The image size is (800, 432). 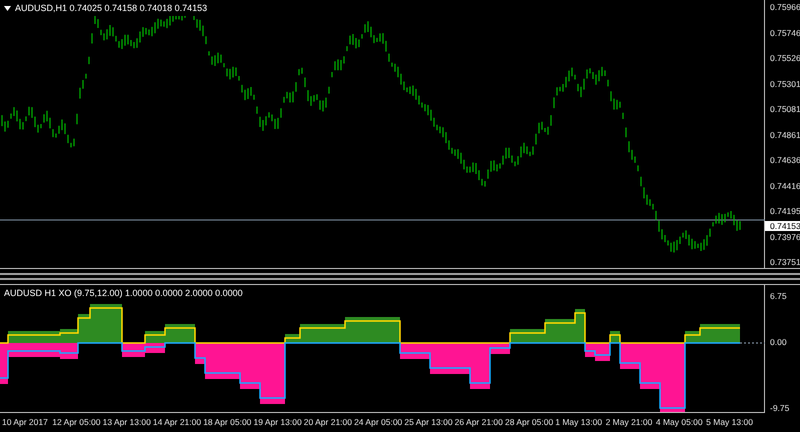 I want to click on time-label: 14 Apr 21:00, so click(x=177, y=422).